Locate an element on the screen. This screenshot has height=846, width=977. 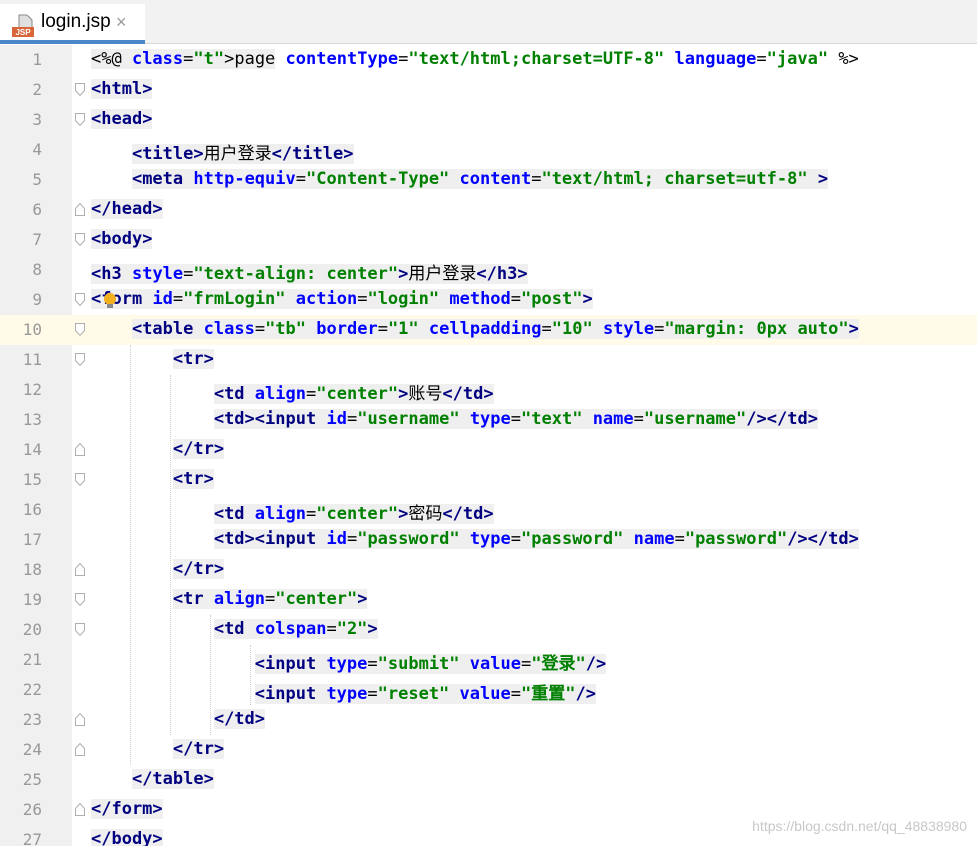
code-text: </form> is located at coordinates (127, 809).